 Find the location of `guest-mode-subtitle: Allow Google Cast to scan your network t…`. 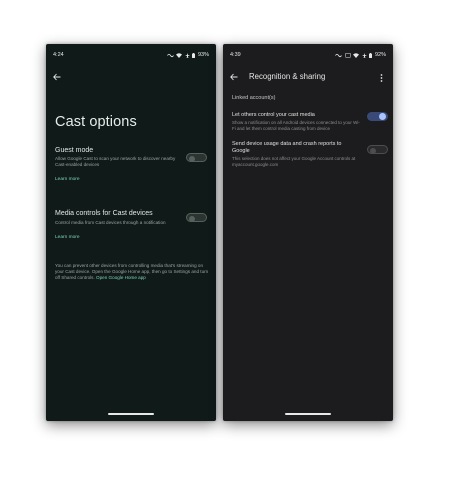

guest-mode-subtitle: Allow Google Cast to scan your network t… is located at coordinates (115, 161).